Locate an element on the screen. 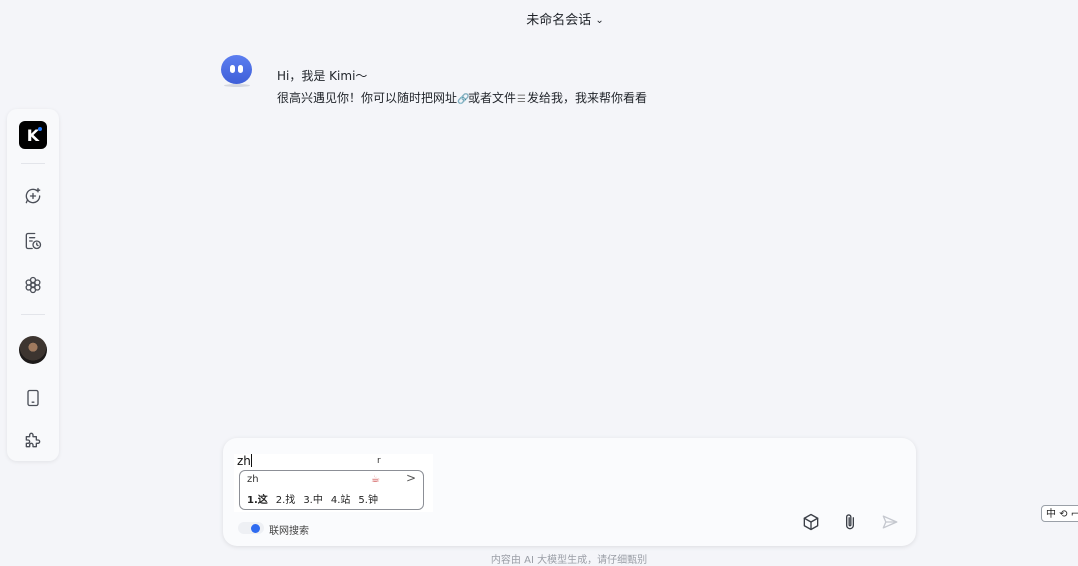 Image resolution: width=1078 pixels, height=566 pixels. web-search-label: 联网搜索 is located at coordinates (289, 531).